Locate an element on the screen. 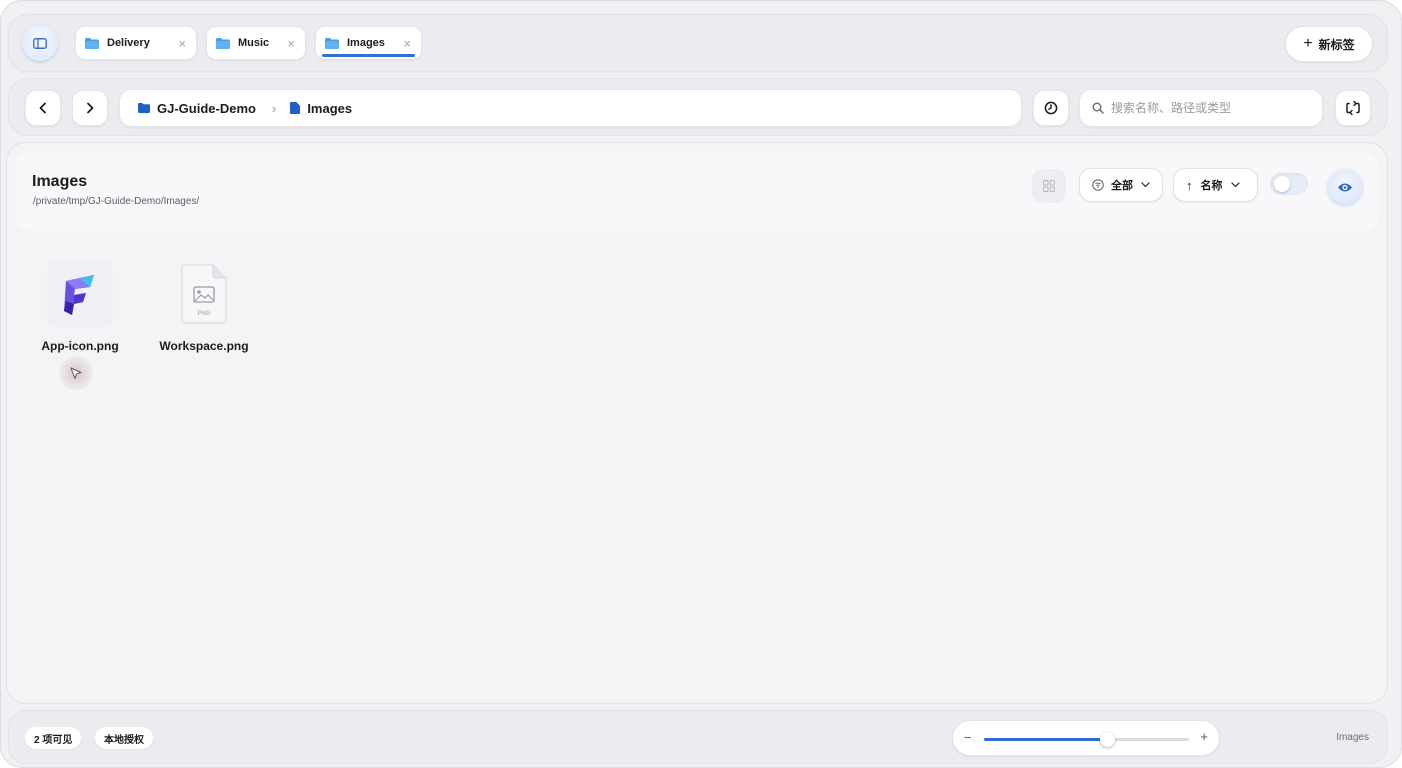 This screenshot has width=1402, height=768. tab-label: Images is located at coordinates (366, 43).